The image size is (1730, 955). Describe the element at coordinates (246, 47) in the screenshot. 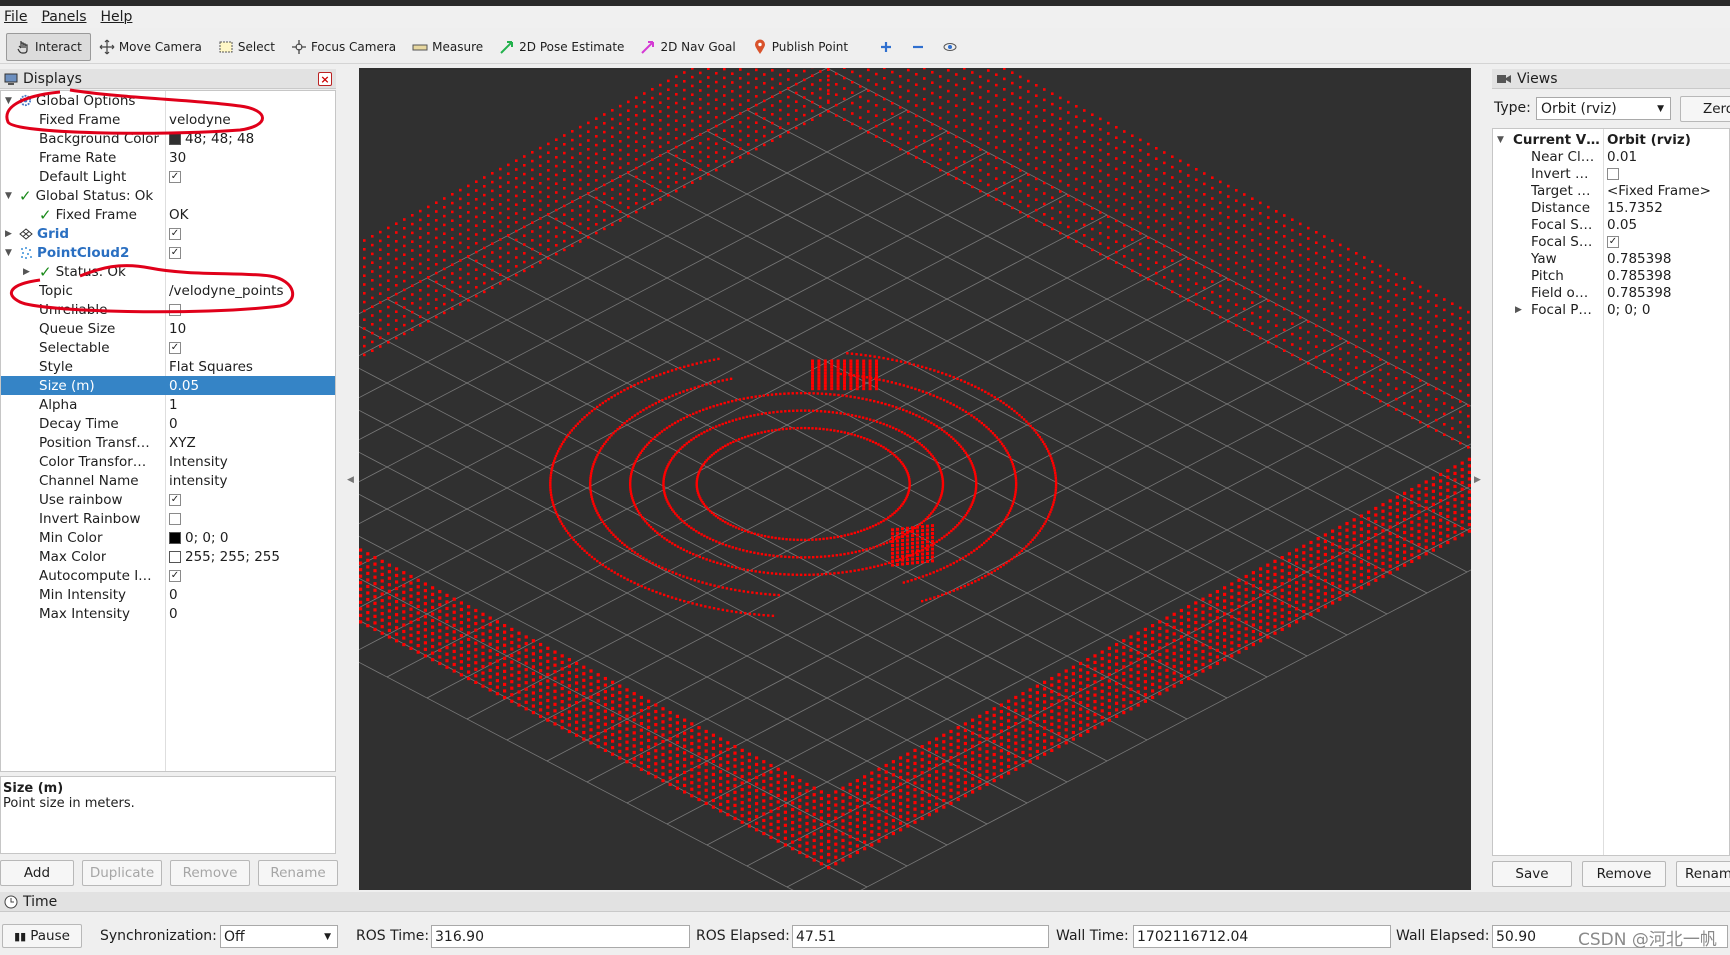

I see `tool-select: Select` at that location.